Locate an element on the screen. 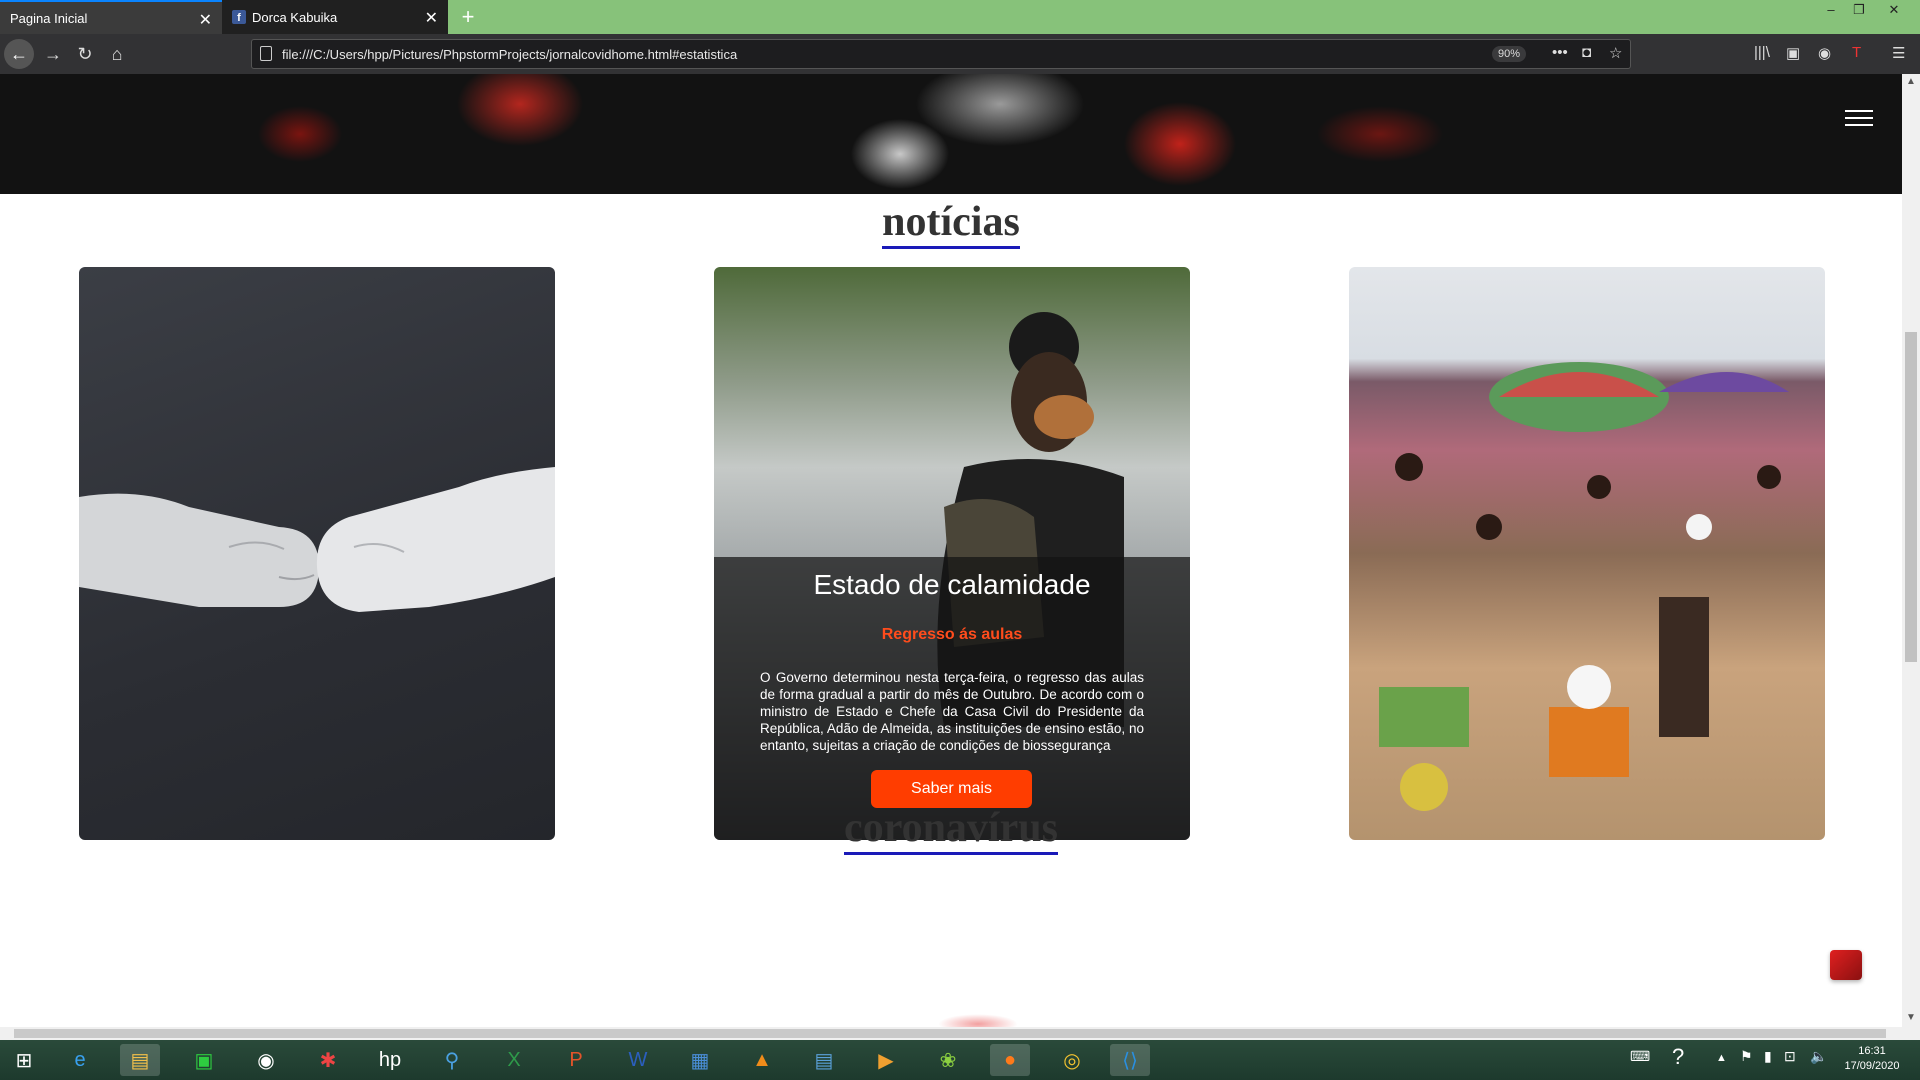 The image size is (1920, 1080). extension-icon: T is located at coordinates (1856, 52).